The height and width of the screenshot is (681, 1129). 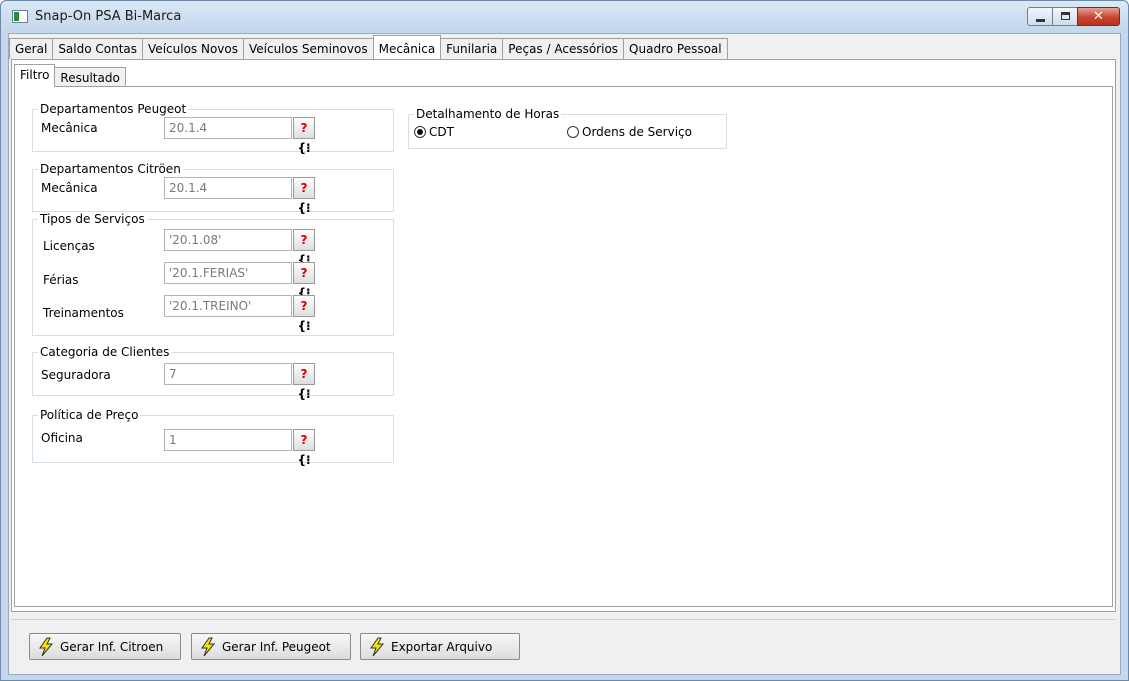 I want to click on tab-resultado: Resultado, so click(x=90, y=77).